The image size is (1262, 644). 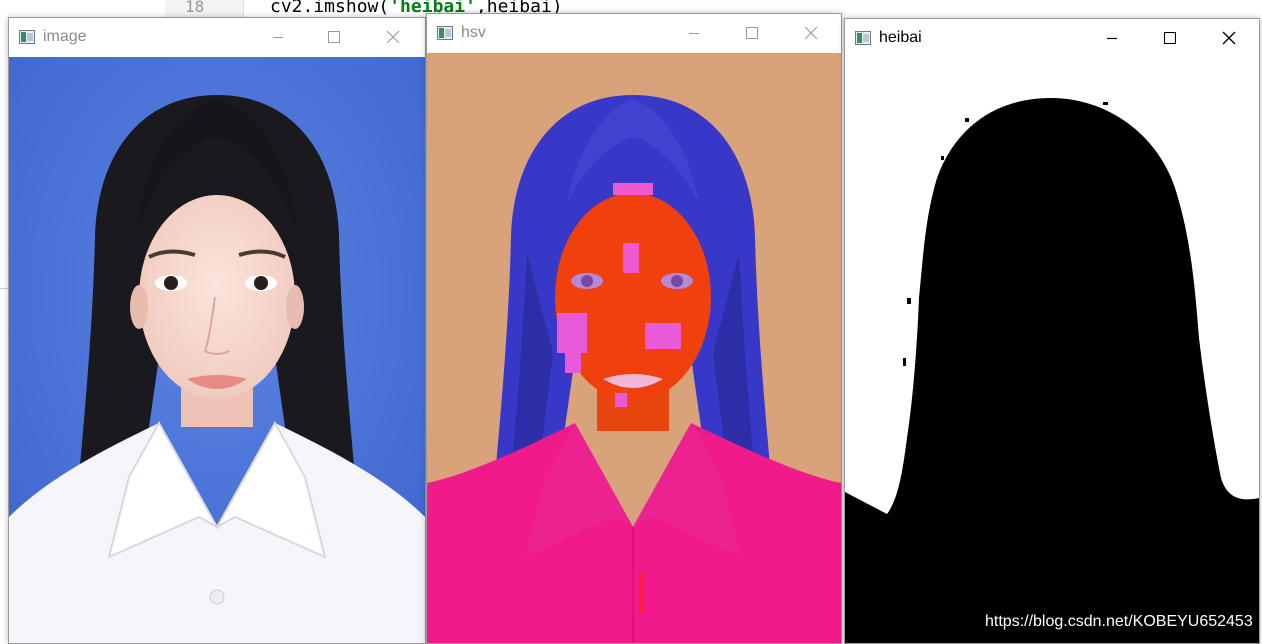 What do you see at coordinates (1052, 38) in the screenshot?
I see `heibai-window-titlebar: heibai` at bounding box center [1052, 38].